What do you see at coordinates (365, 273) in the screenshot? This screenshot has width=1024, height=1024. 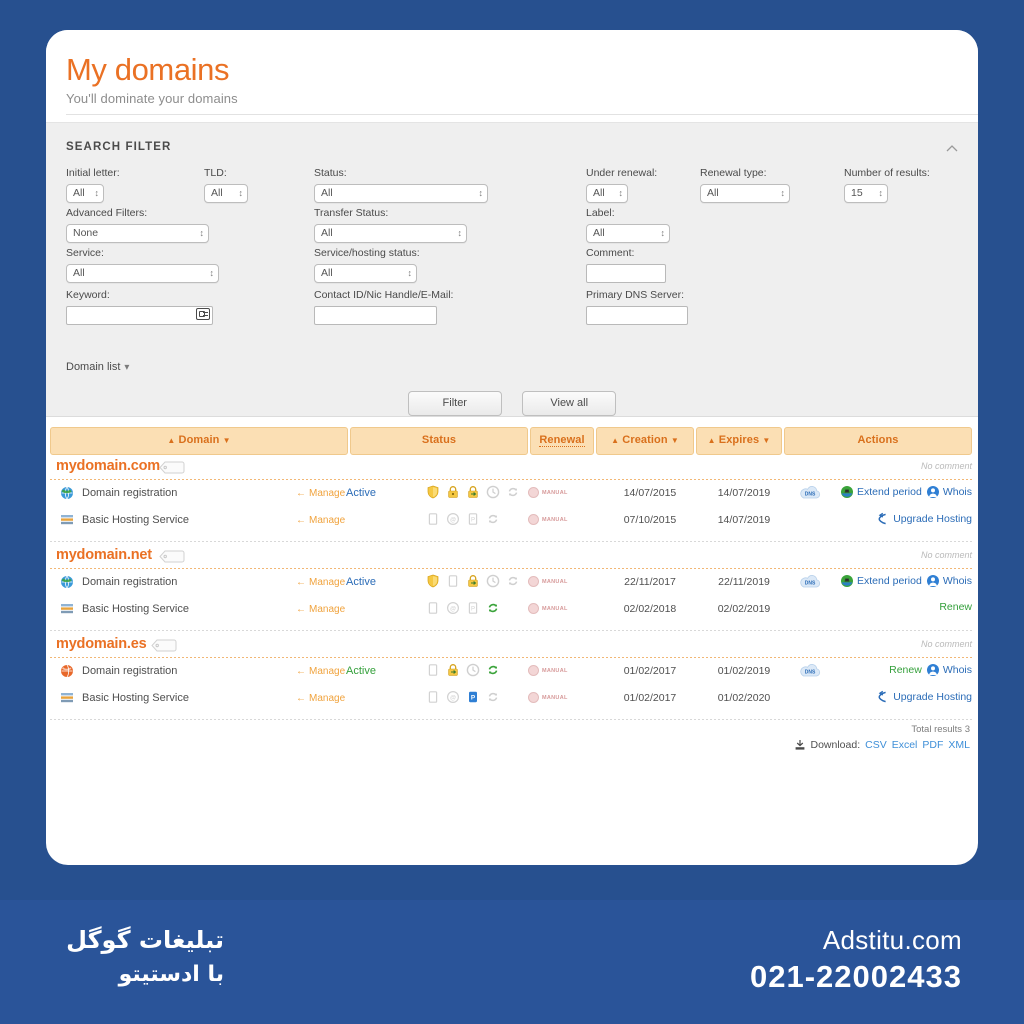 I see `service-hosting-status-select: All` at bounding box center [365, 273].